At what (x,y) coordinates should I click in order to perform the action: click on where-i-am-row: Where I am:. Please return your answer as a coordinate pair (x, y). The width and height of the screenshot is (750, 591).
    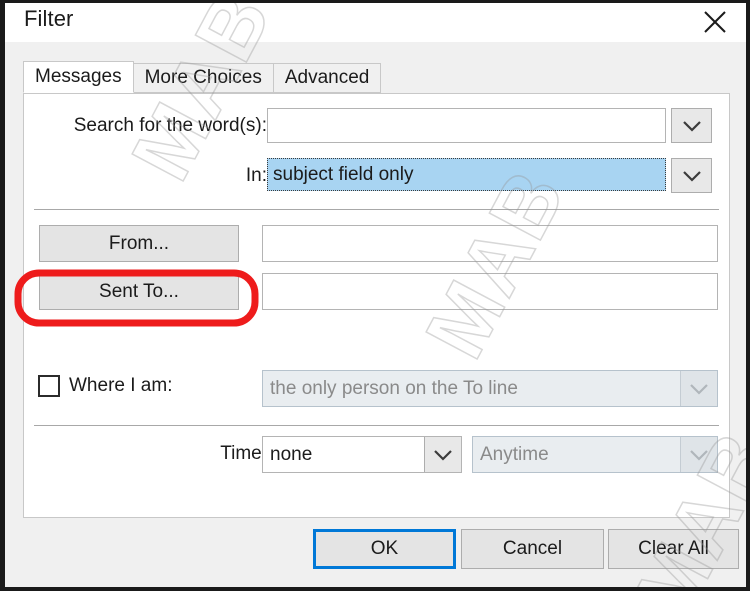
    Looking at the image, I should click on (105, 386).